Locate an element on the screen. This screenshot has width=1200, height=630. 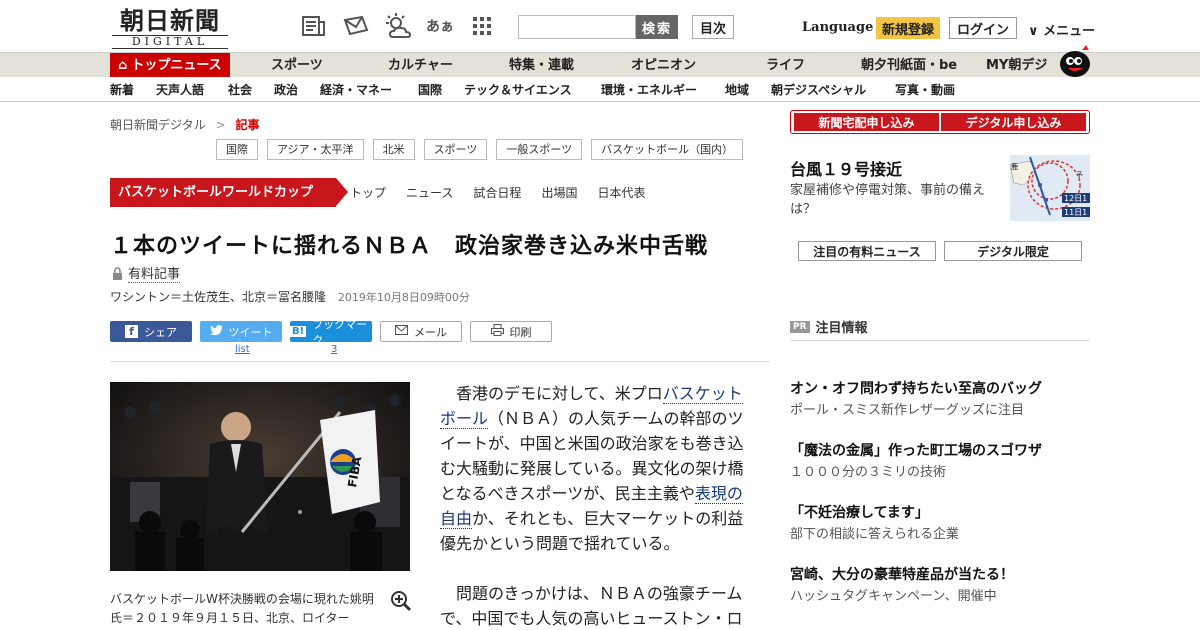
worldcup-menu-item: 試合日程 is located at coordinates (497, 192).